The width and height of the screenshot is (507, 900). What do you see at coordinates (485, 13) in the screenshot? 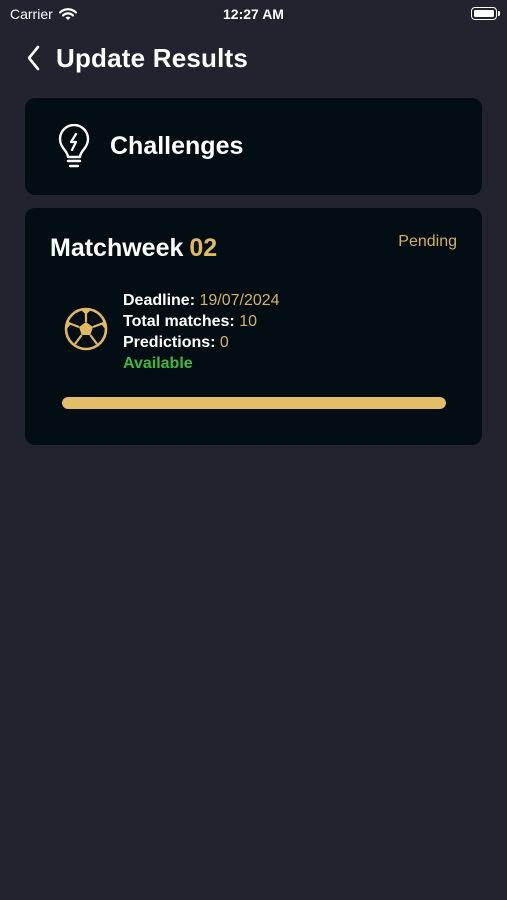
I see `battery-icon` at bounding box center [485, 13].